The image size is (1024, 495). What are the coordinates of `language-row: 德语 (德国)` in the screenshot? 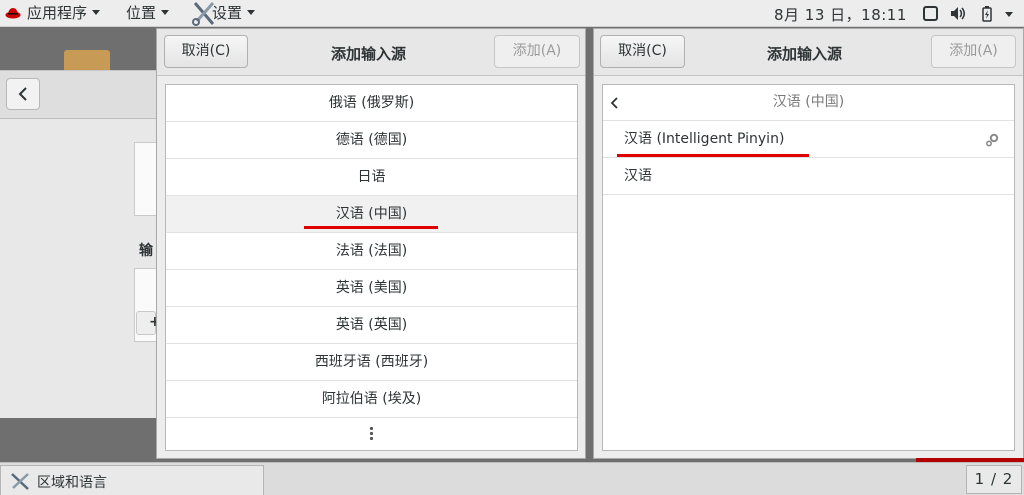 It's located at (371, 140).